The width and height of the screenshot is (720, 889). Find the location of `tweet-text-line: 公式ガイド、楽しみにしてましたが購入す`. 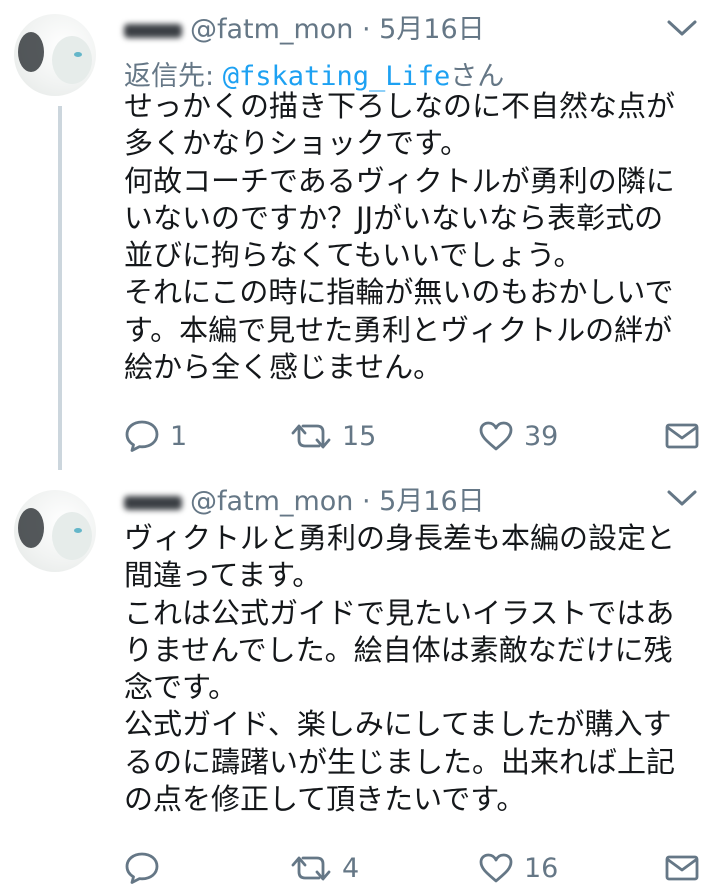

tweet-text-line: 公式ガイド、楽しみにしてましたが購入す is located at coordinates (398, 724).